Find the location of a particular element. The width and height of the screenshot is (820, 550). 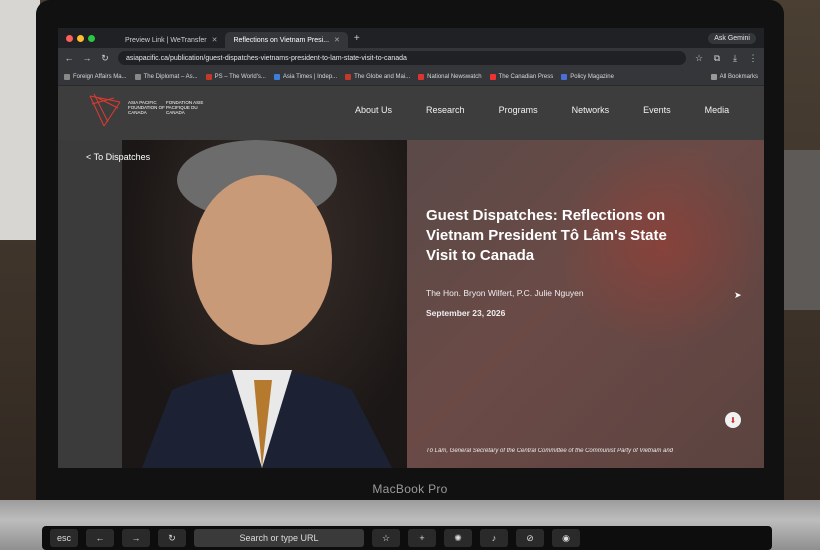

back-to-dispatches-link: < To Dispatches is located at coordinates (118, 157).